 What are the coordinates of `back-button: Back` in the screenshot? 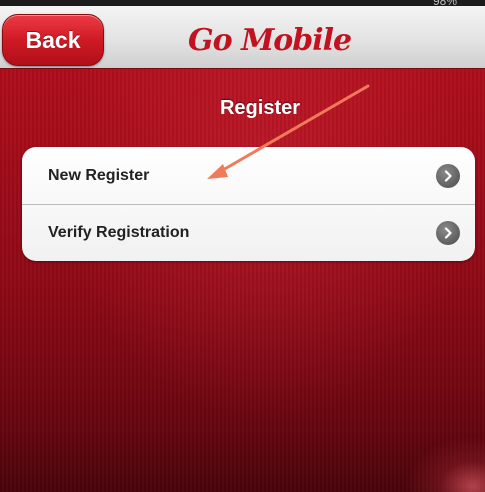 It's located at (53, 40).